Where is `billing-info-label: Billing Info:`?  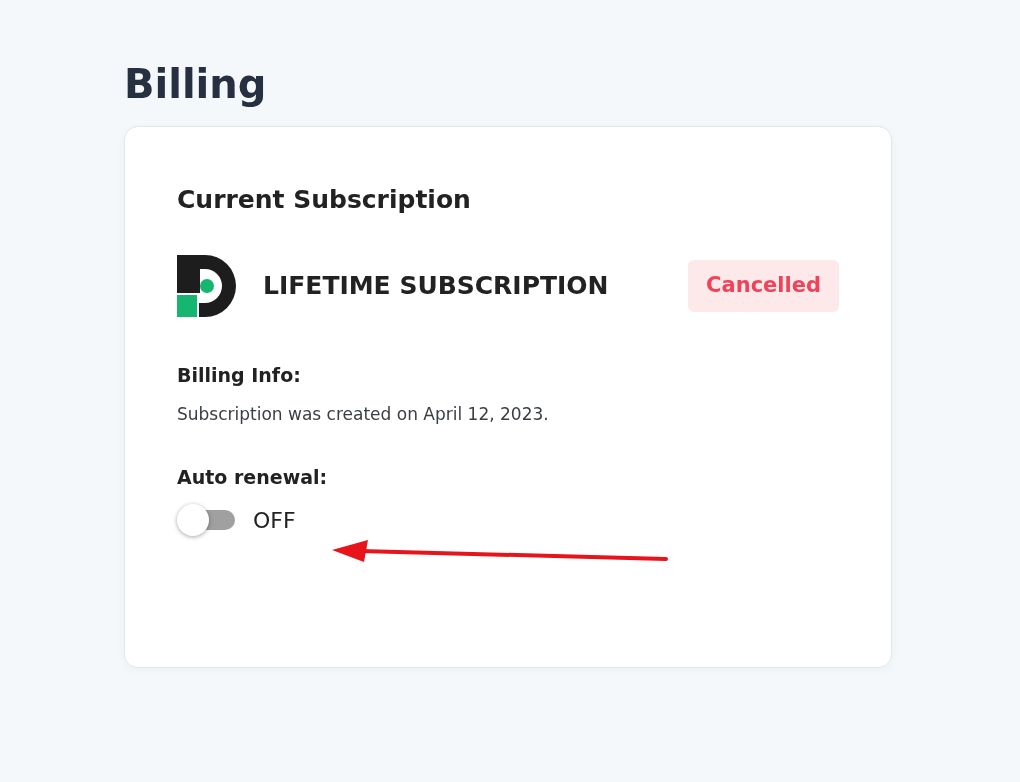 billing-info-label: Billing Info: is located at coordinates (239, 375).